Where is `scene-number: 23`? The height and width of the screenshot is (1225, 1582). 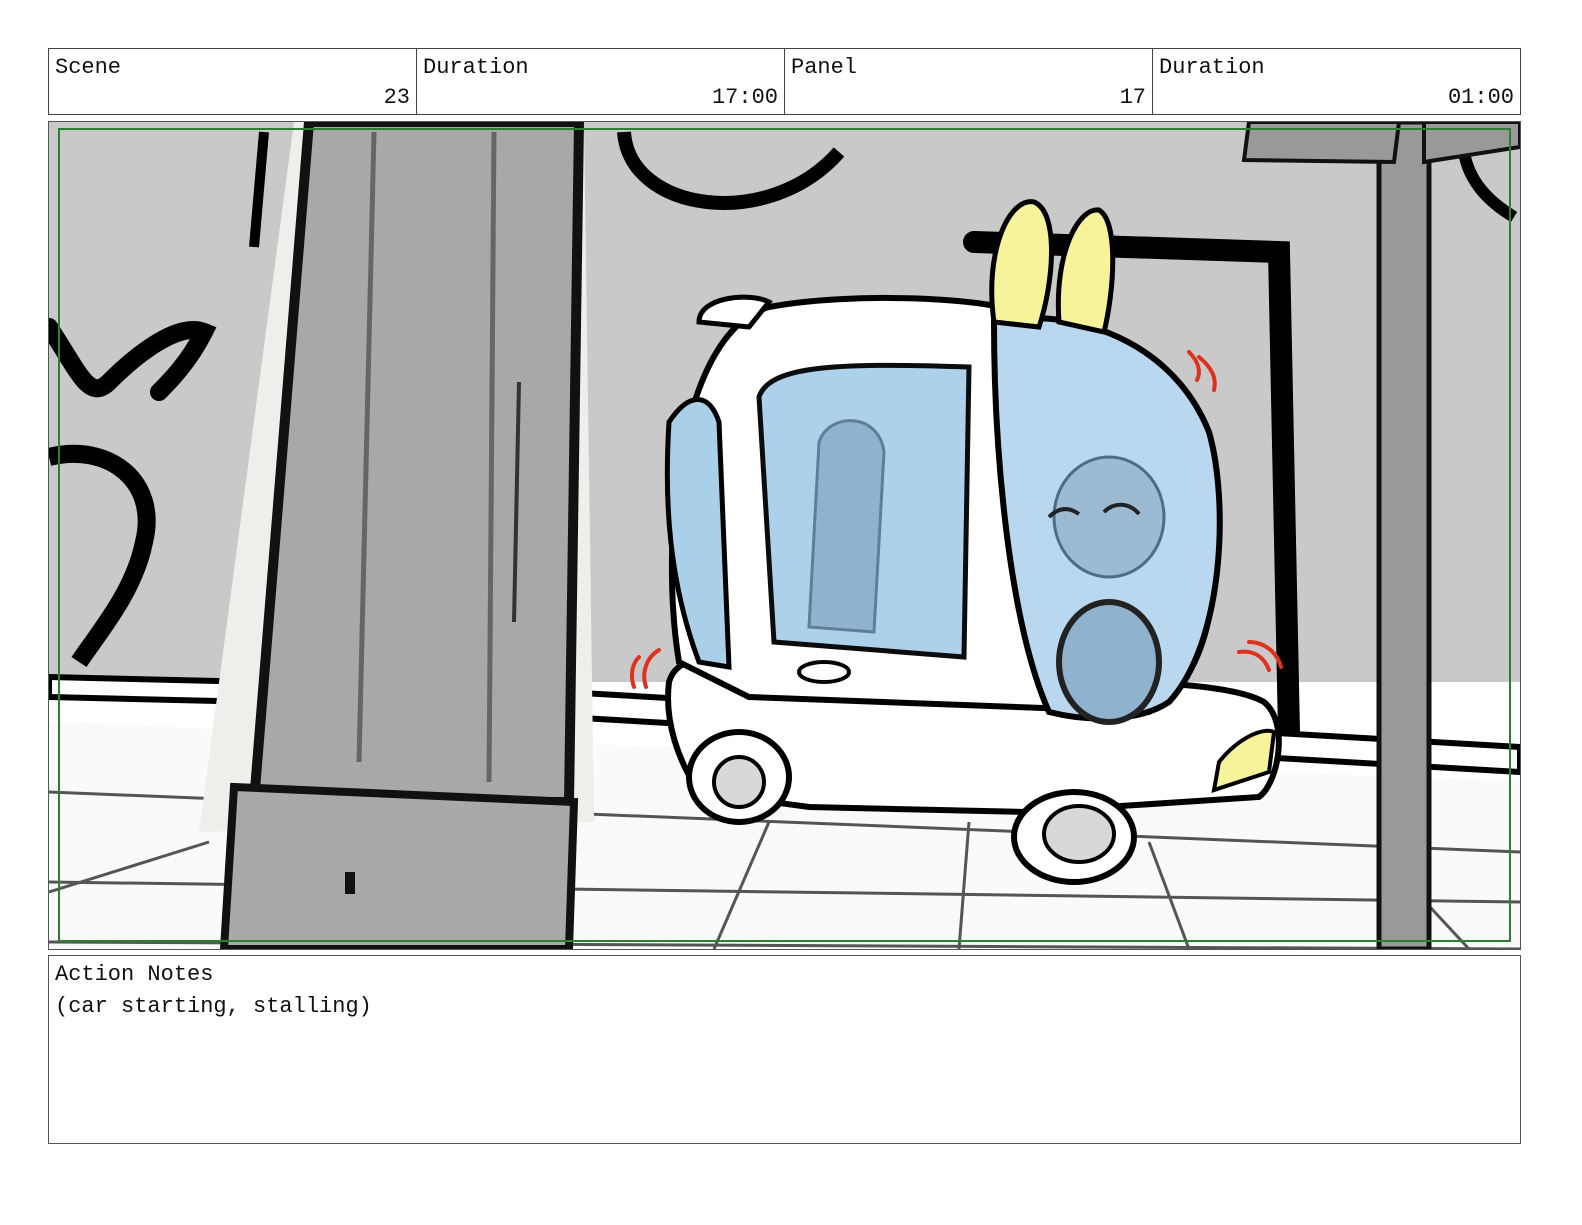 scene-number: 23 is located at coordinates (396, 97).